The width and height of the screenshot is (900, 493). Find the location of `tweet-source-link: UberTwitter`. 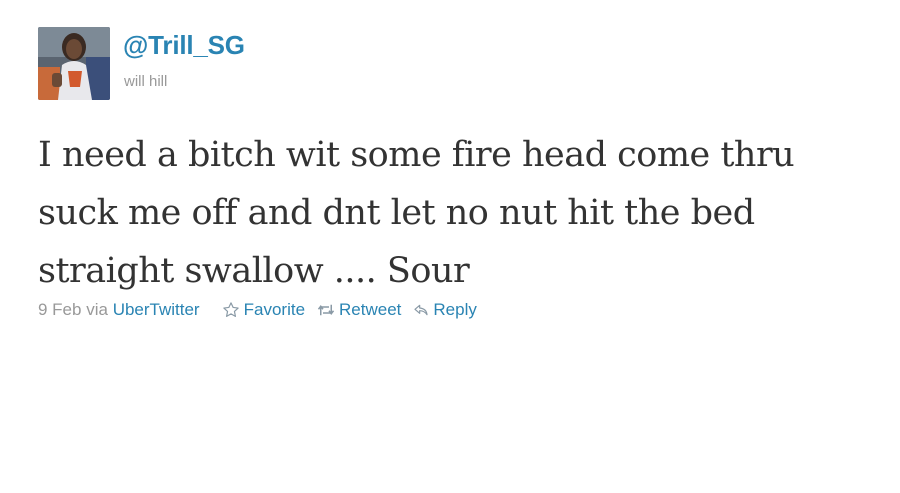

tweet-source-link: UberTwitter is located at coordinates (156, 310).